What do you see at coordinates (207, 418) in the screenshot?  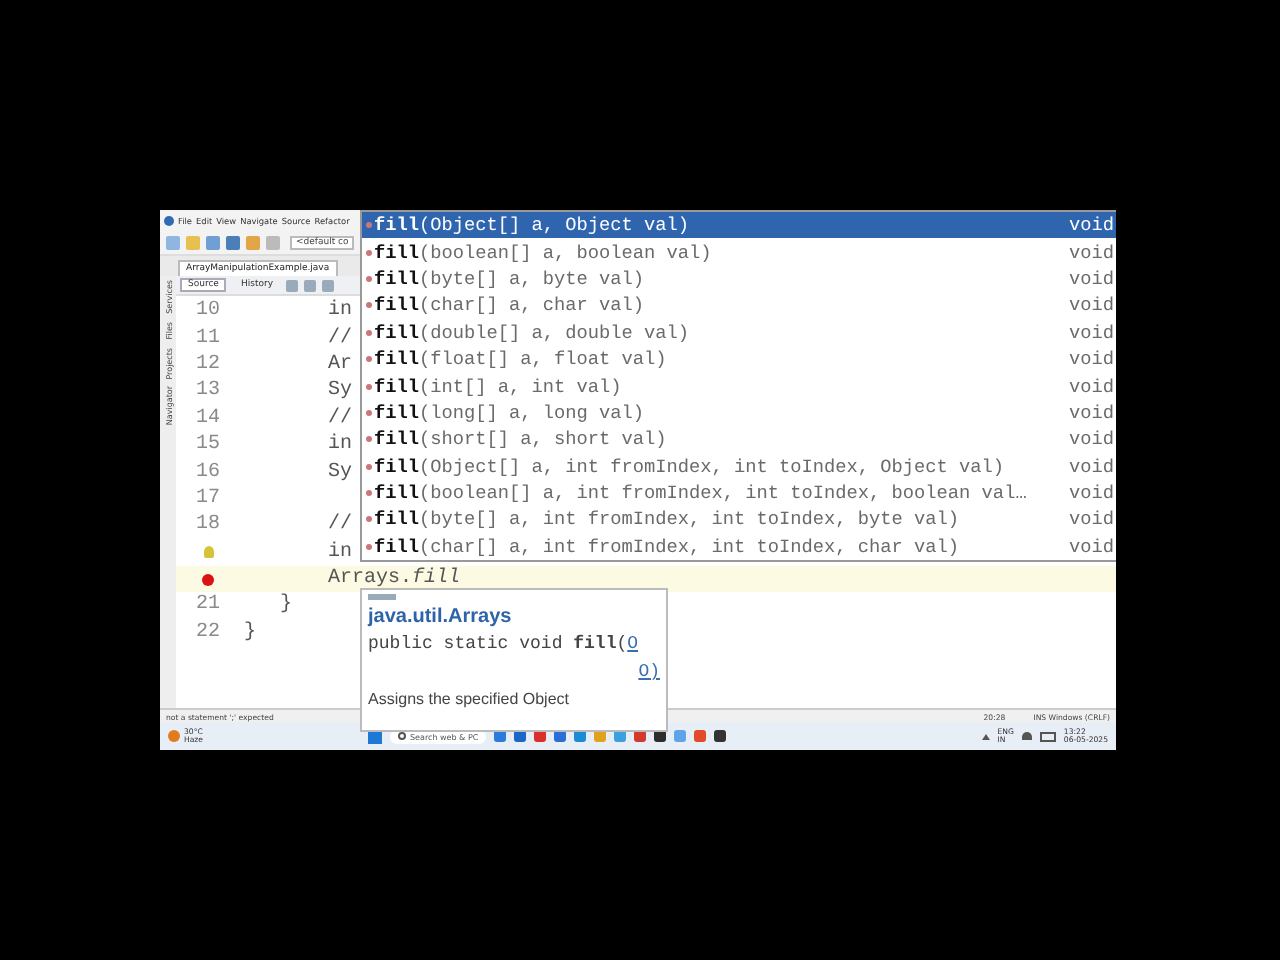 I see `line-number: 14` at bounding box center [207, 418].